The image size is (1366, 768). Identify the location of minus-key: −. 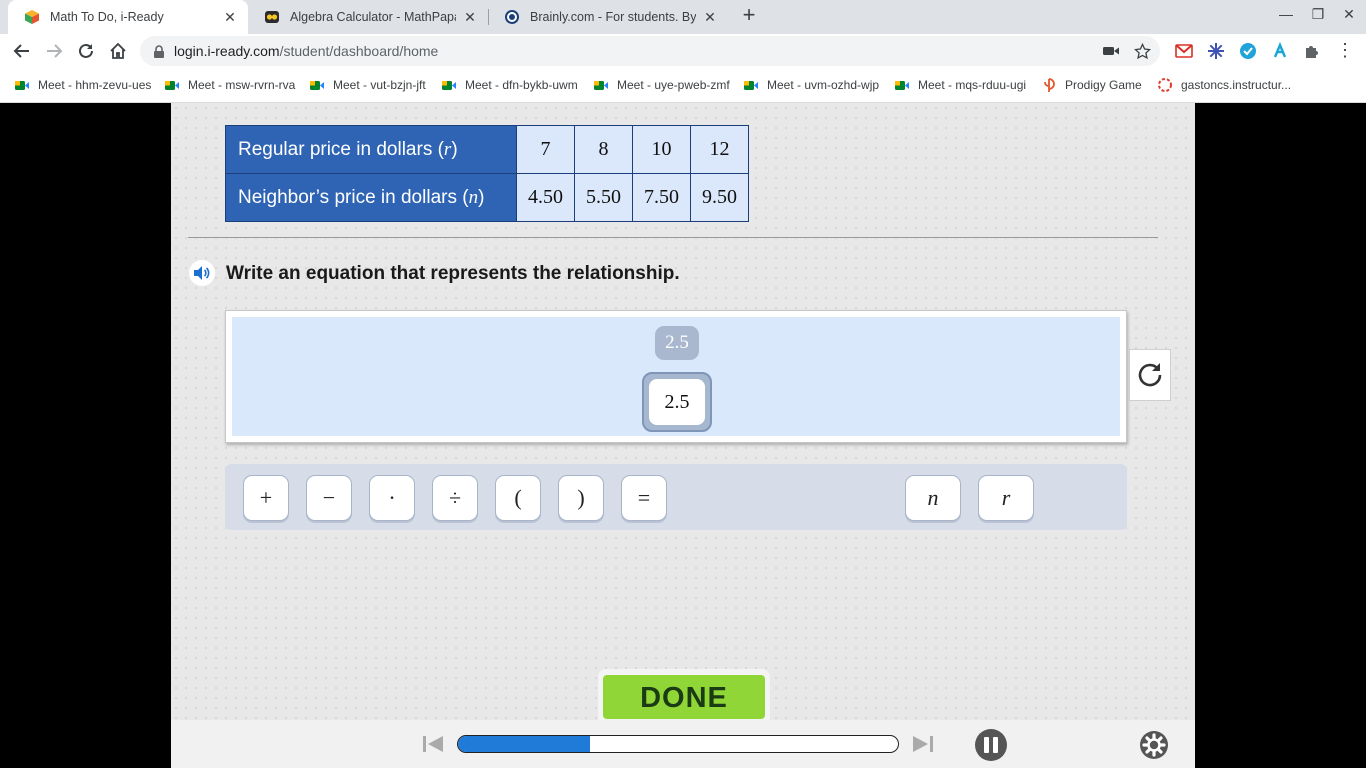
(329, 498).